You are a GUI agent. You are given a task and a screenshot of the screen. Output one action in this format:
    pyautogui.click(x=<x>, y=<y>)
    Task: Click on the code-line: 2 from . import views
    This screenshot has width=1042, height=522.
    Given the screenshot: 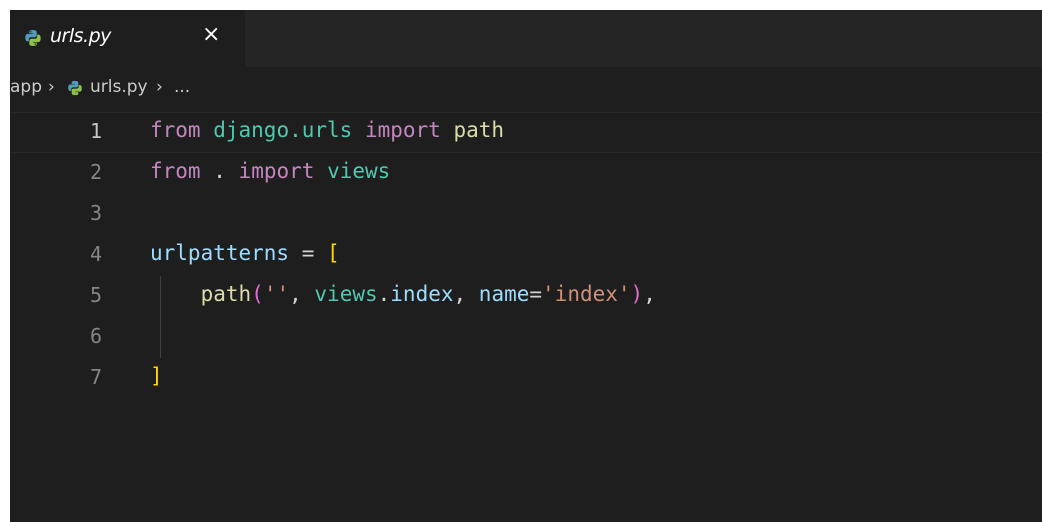 What is the action you would take?
    pyautogui.click(x=526, y=173)
    